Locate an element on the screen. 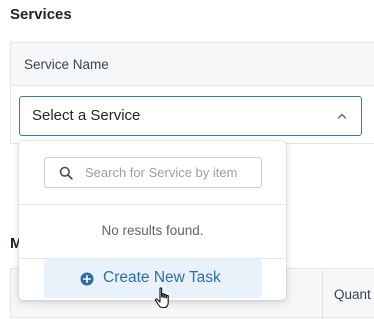  services-table-header: Service Name is located at coordinates (192, 64).